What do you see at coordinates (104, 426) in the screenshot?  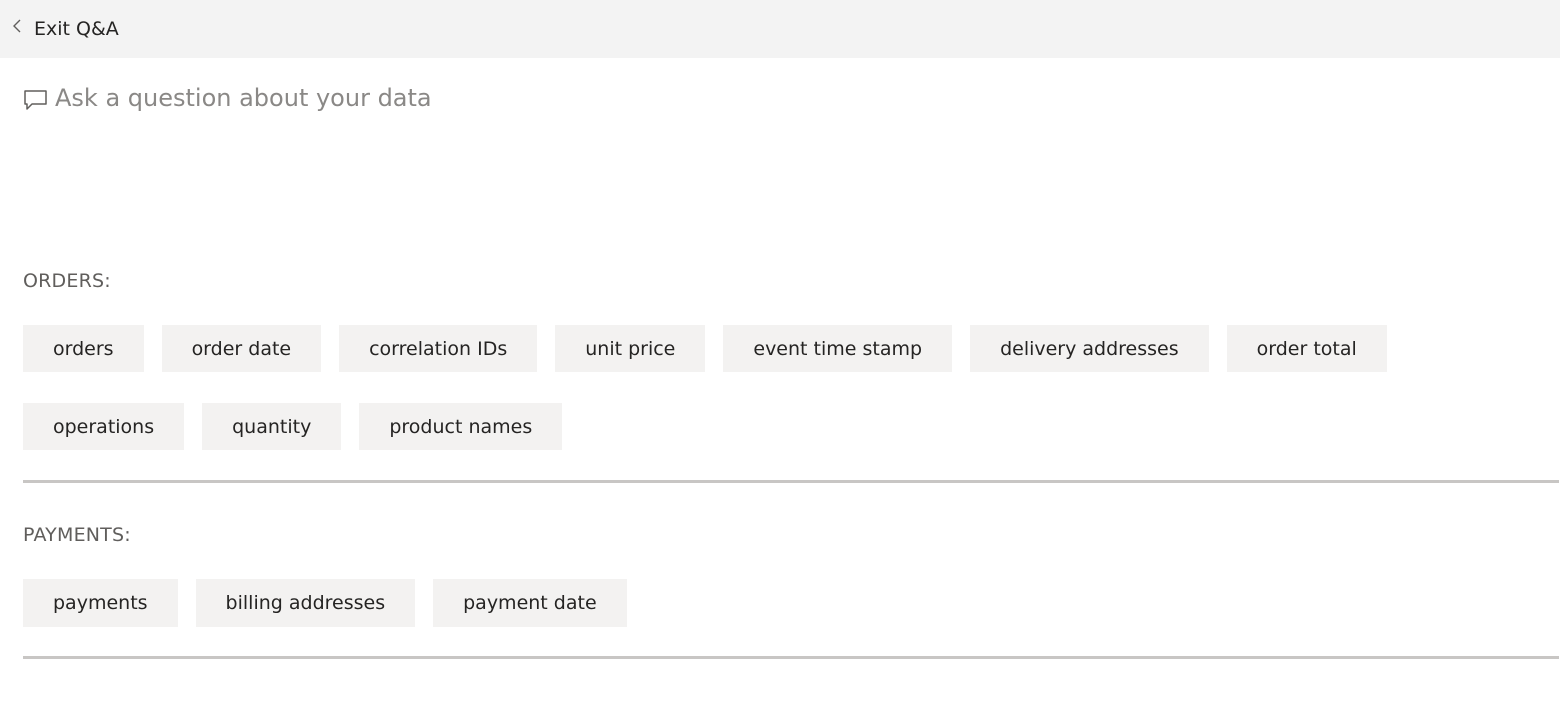 I see `suggestion-chip: operations` at bounding box center [104, 426].